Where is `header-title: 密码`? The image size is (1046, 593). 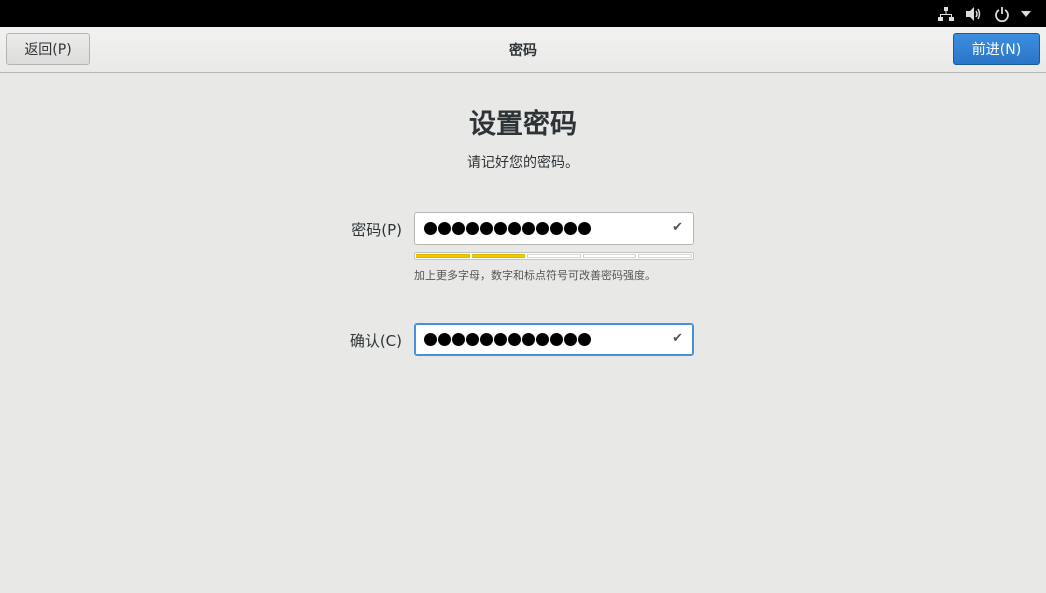
header-title: 密码 is located at coordinates (523, 51).